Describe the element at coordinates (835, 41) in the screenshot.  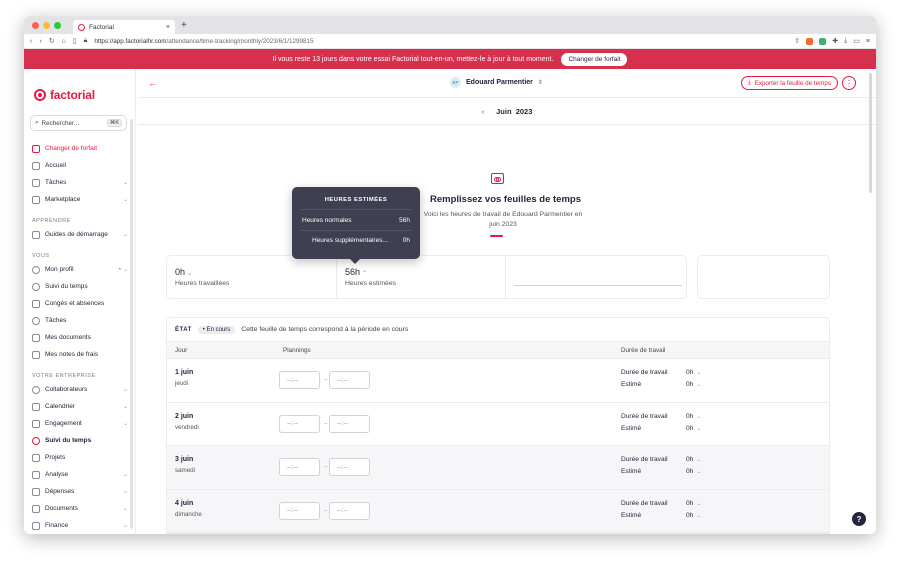
I see `puzzle-icon: ✚` at that location.